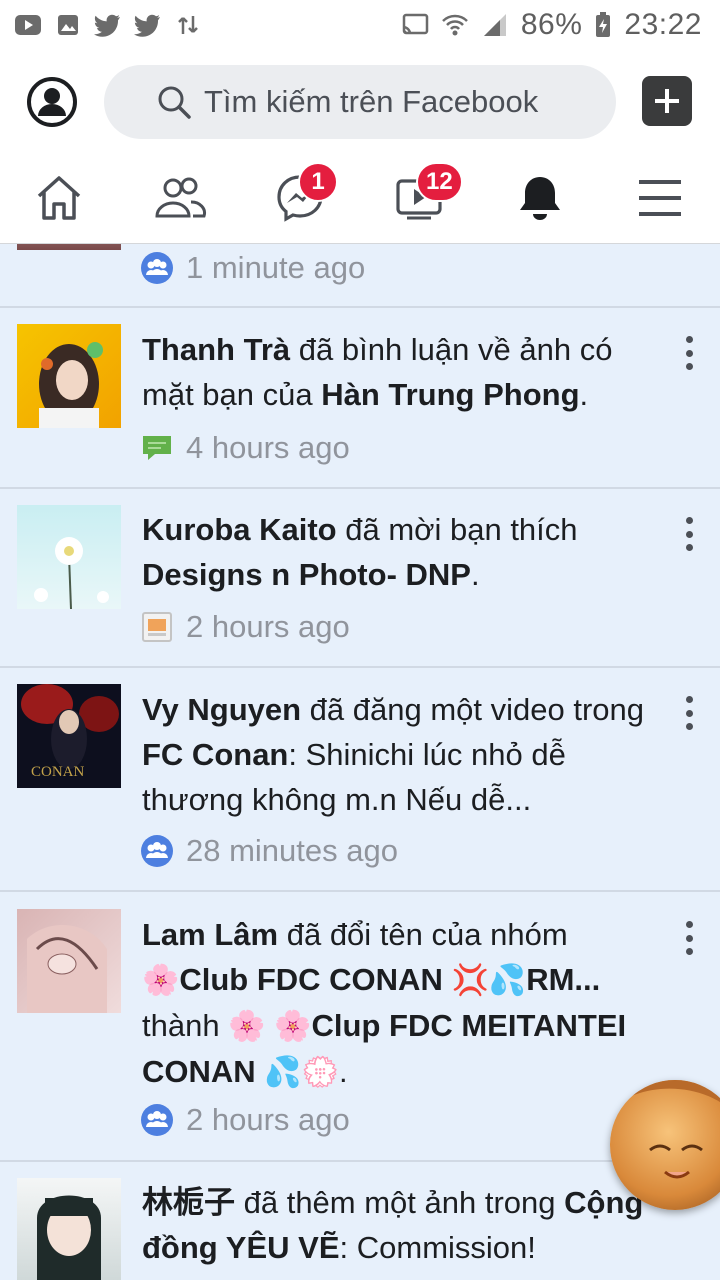 The height and width of the screenshot is (1280, 720). What do you see at coordinates (310, 979) in the screenshot?
I see `old-group-name: Club FDC CONAN` at bounding box center [310, 979].